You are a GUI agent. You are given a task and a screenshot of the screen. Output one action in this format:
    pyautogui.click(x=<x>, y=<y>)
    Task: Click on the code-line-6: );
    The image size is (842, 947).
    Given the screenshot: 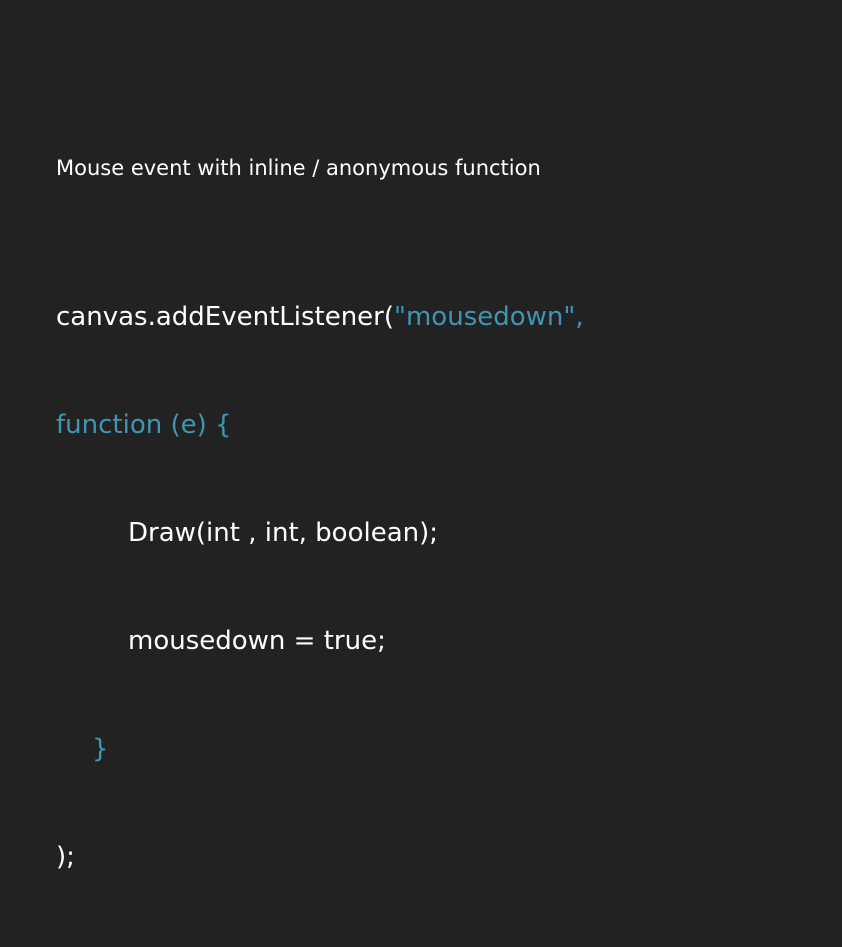 What is the action you would take?
    pyautogui.click(x=65, y=857)
    